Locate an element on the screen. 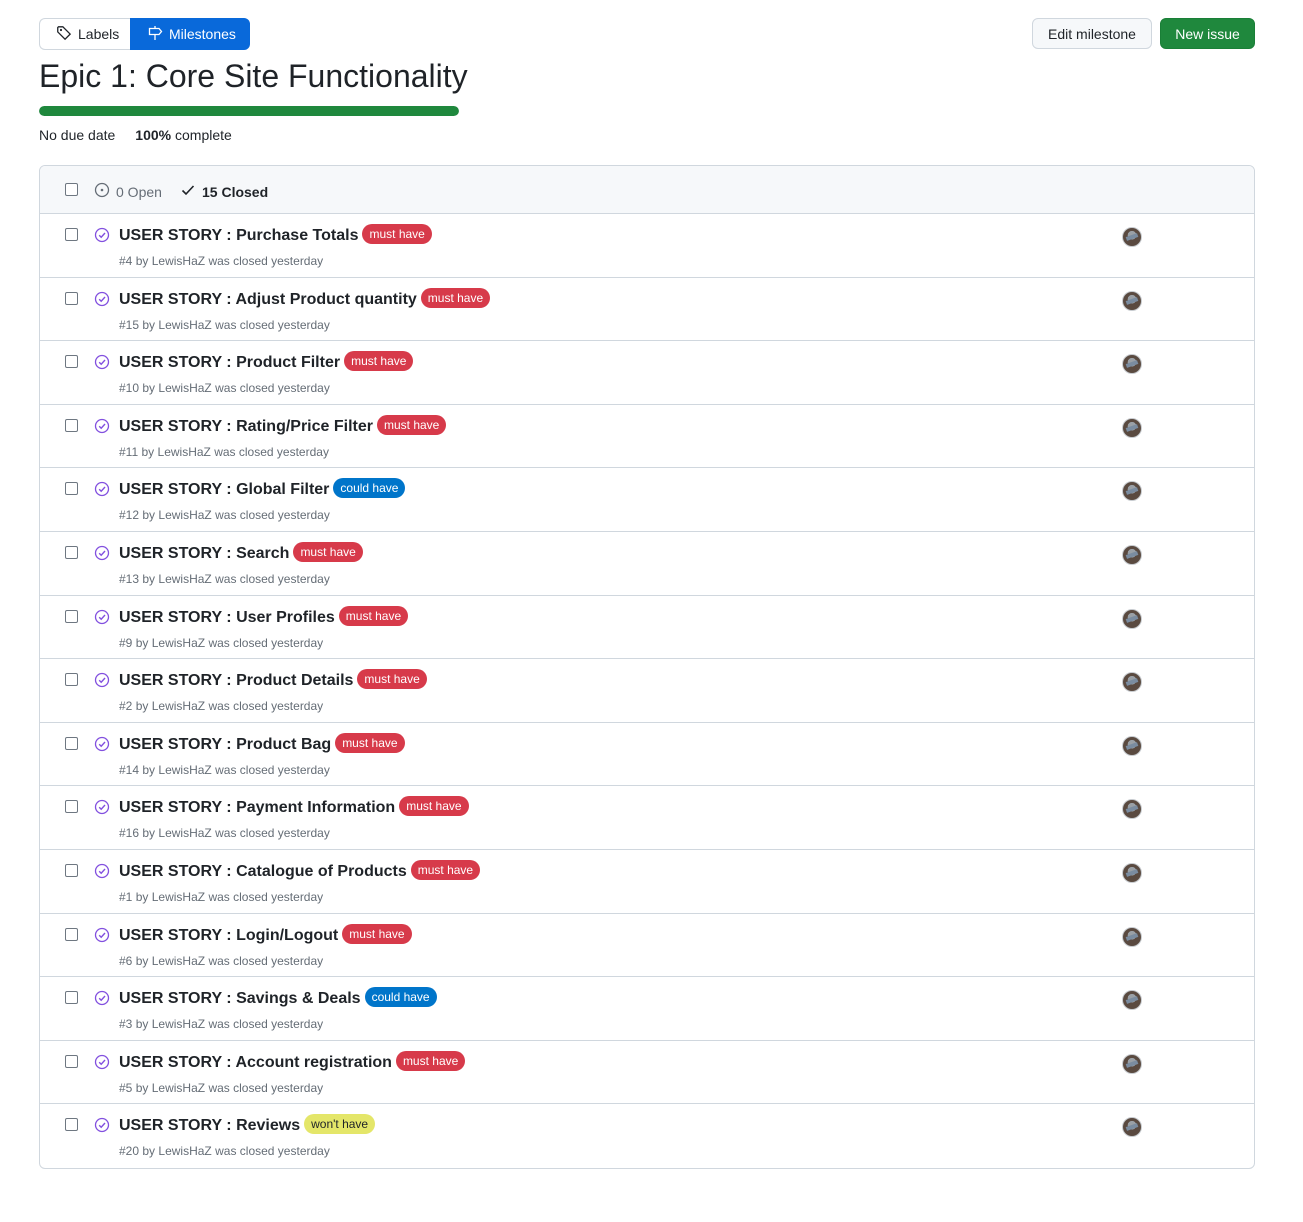  issue-title-link: USER STORY : Product Details is located at coordinates (236, 681).